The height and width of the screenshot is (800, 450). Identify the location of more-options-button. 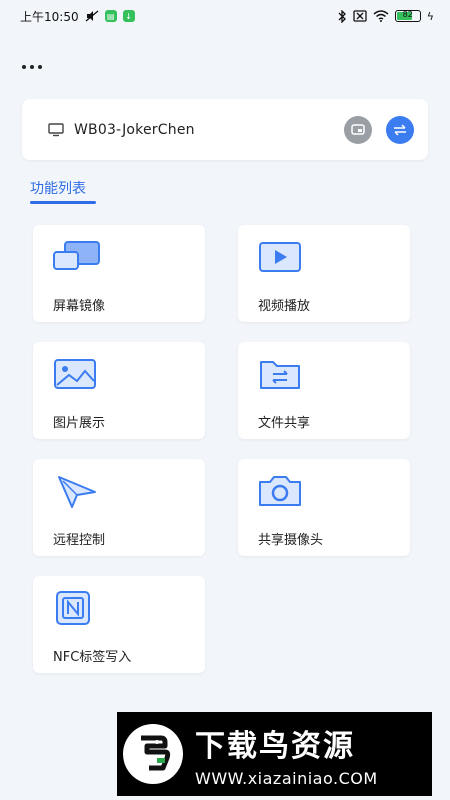
(34, 67).